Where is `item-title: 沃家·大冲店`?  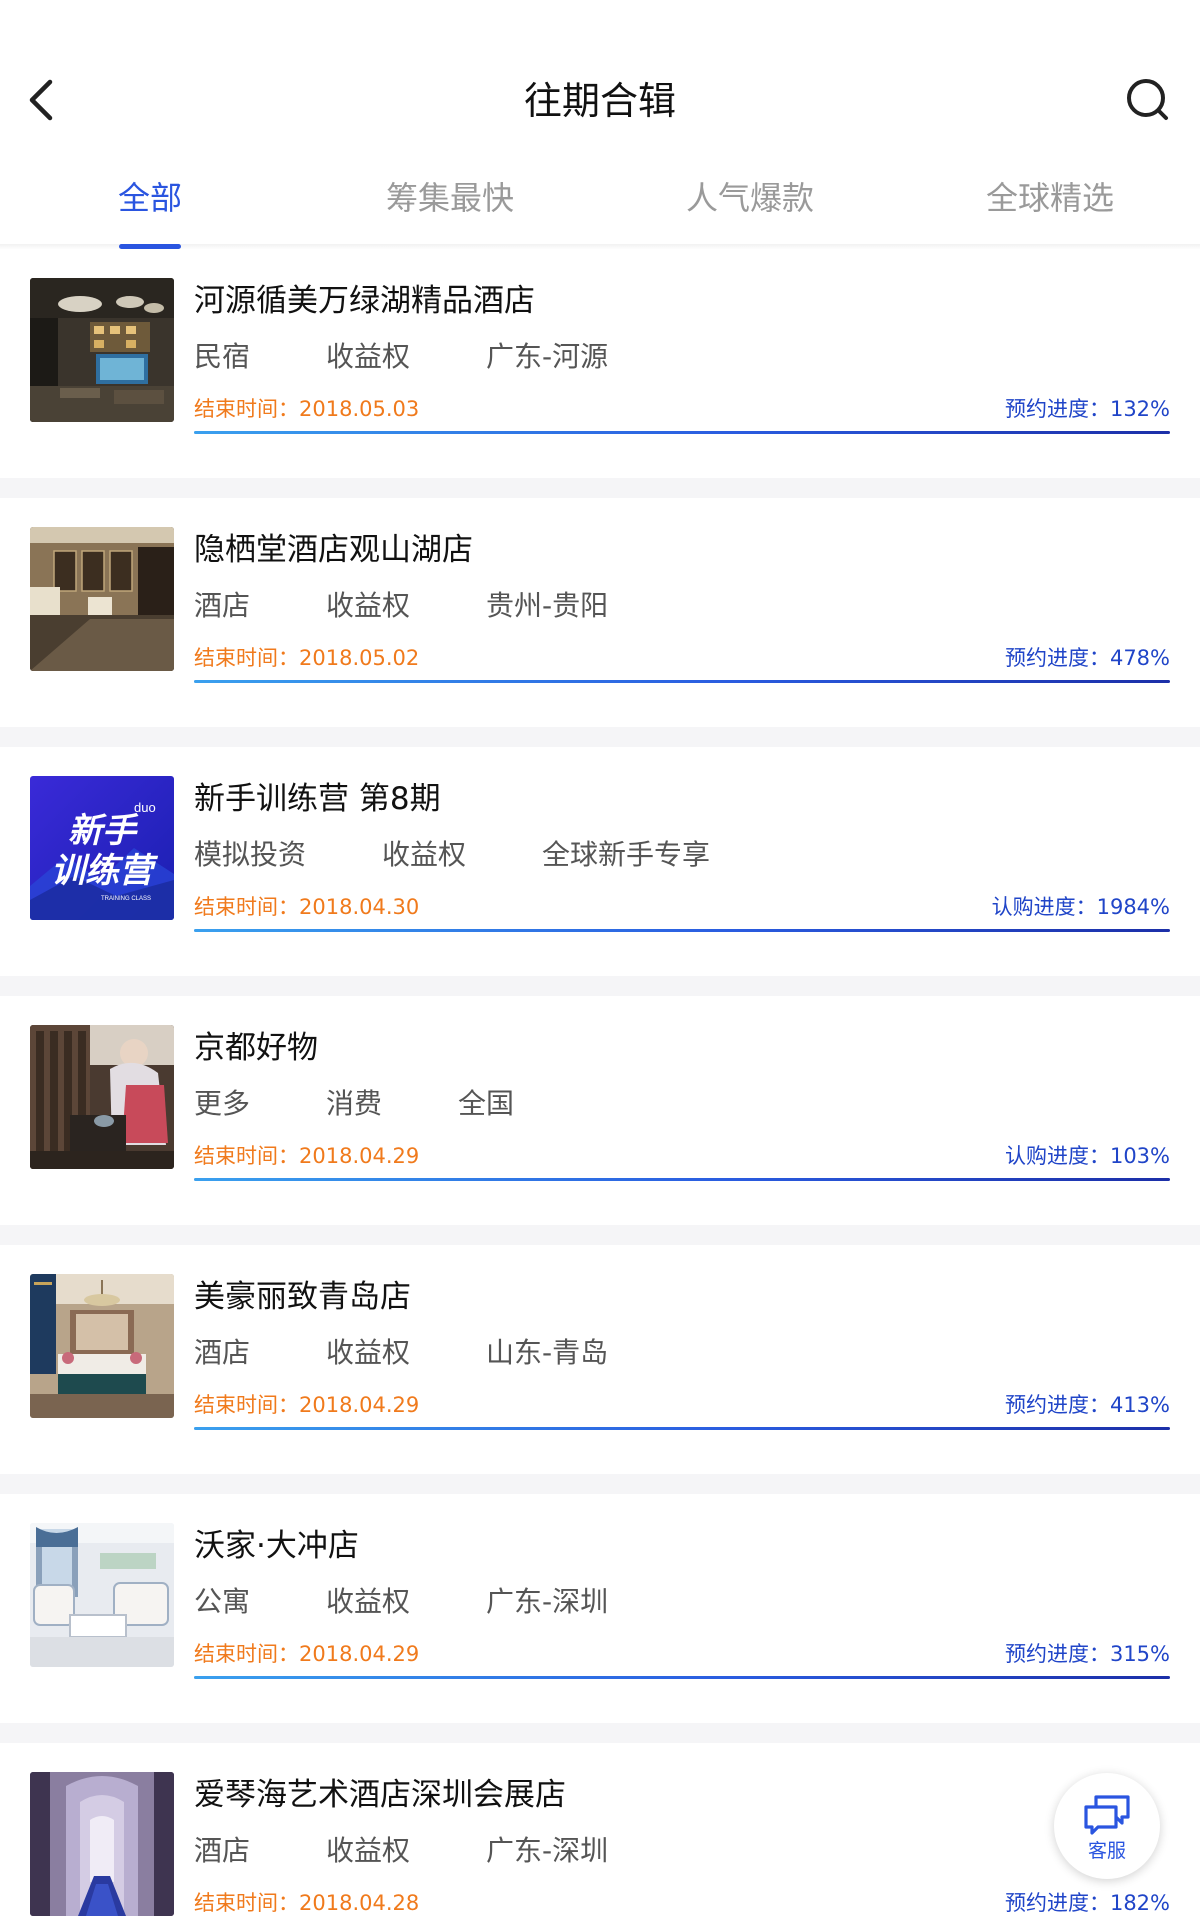
item-title: 沃家·大冲店 is located at coordinates (276, 1546).